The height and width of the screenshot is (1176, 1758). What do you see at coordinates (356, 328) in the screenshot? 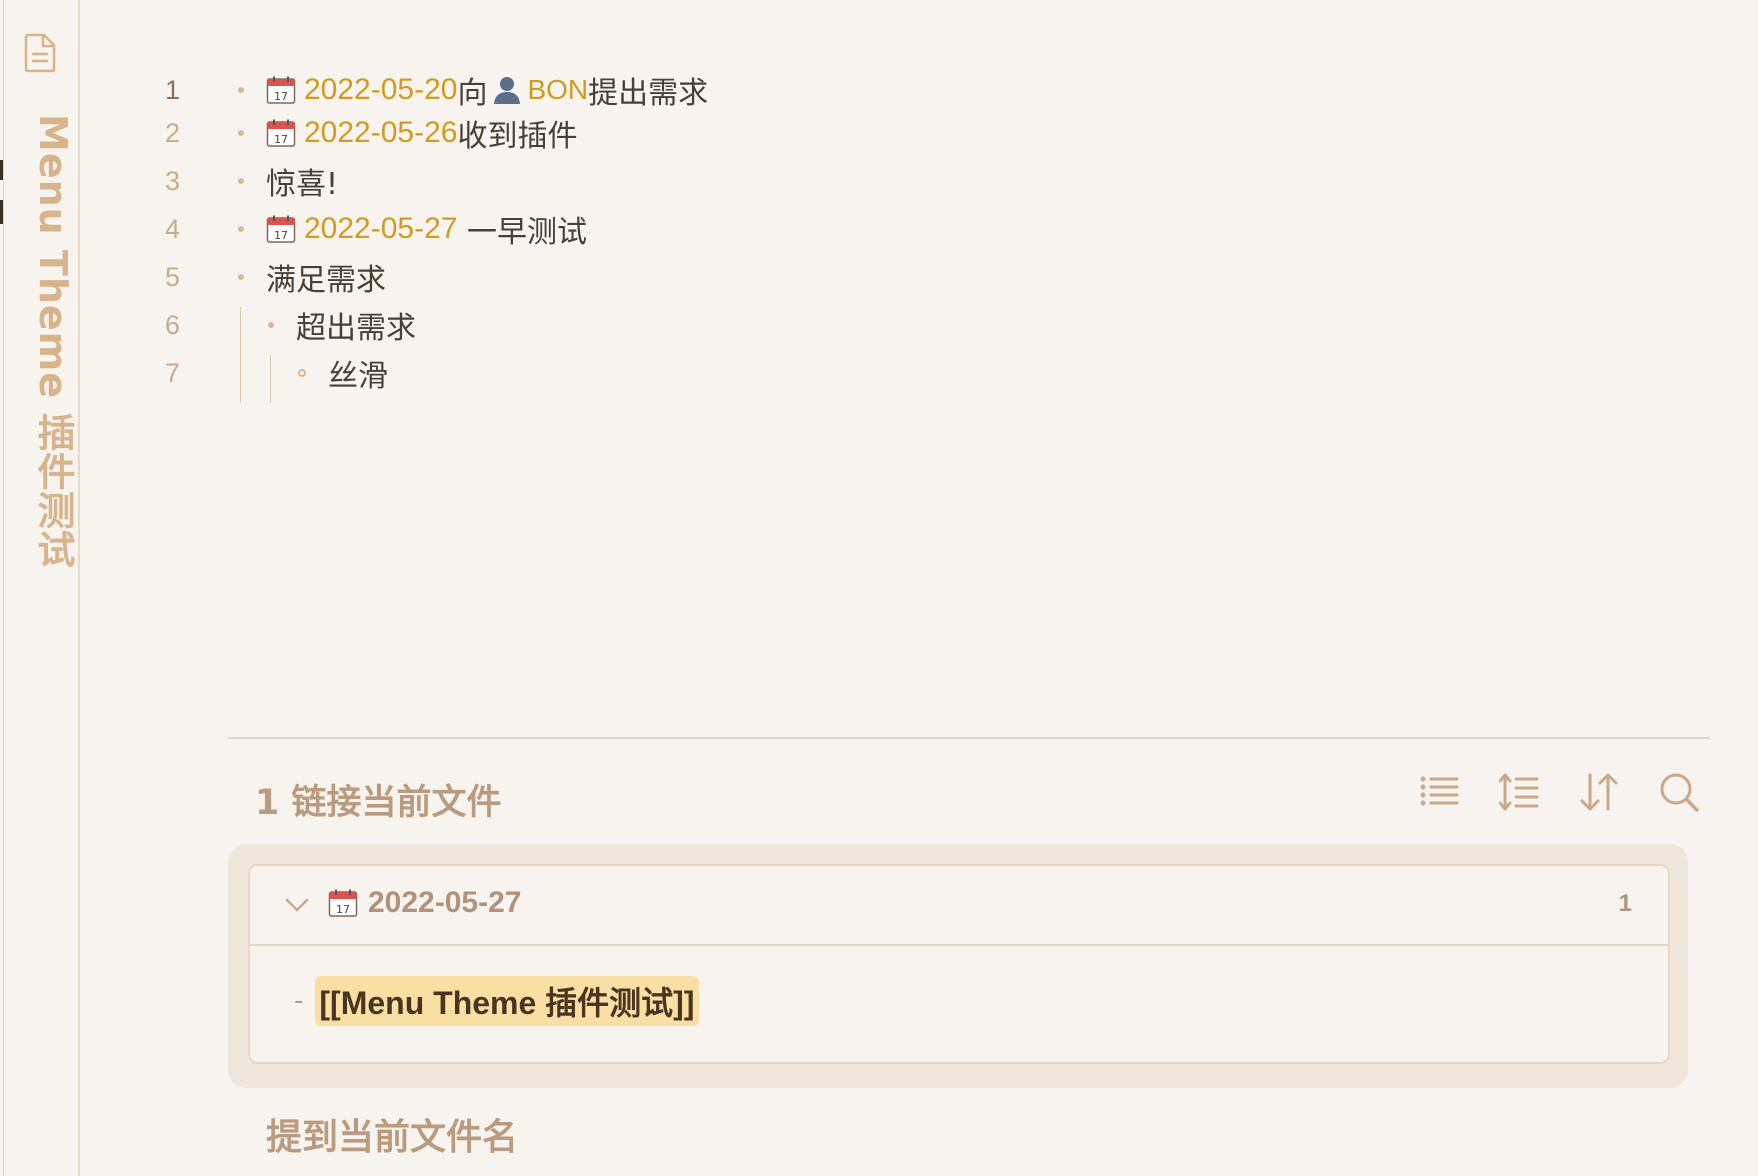
I see `line-text: 超出需求` at bounding box center [356, 328].